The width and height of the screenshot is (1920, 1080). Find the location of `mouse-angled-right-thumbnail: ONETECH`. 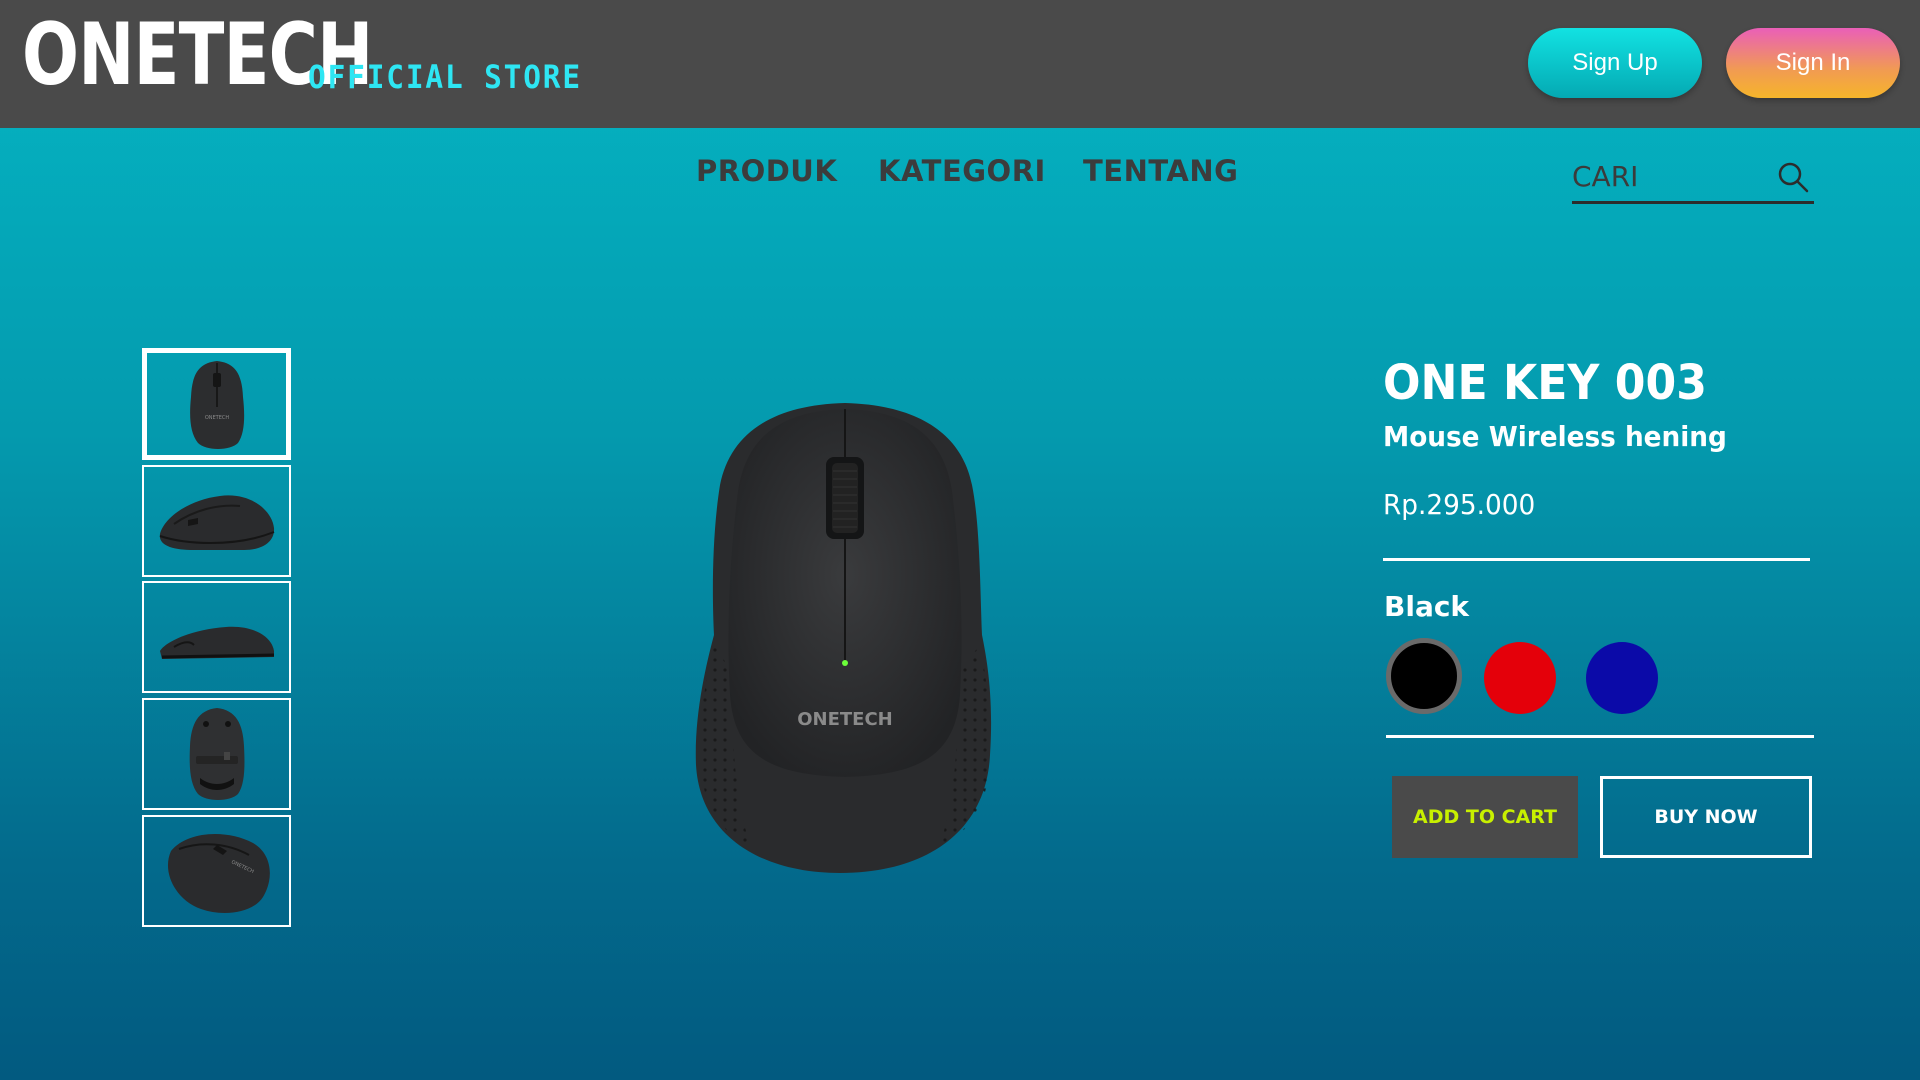

mouse-angled-right-thumbnail: ONETECH is located at coordinates (218, 873).